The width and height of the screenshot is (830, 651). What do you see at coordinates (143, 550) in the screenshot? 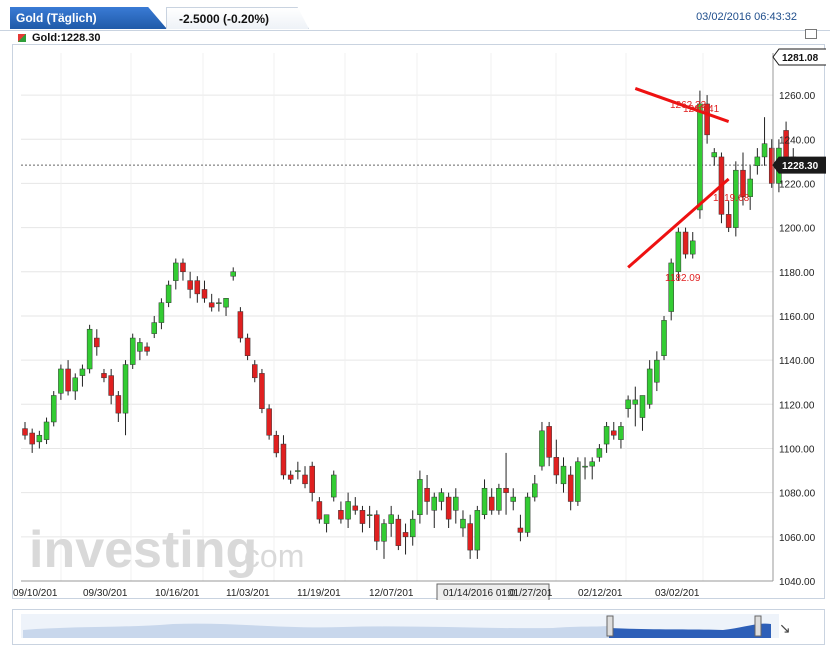
I see `watermark-brand: investing` at bounding box center [143, 550].